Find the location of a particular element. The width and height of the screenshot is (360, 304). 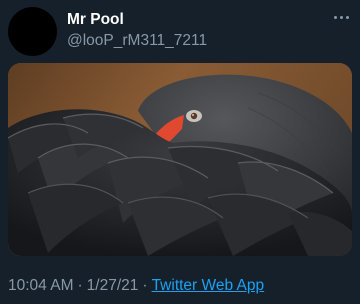

more-options-button is located at coordinates (341, 17).